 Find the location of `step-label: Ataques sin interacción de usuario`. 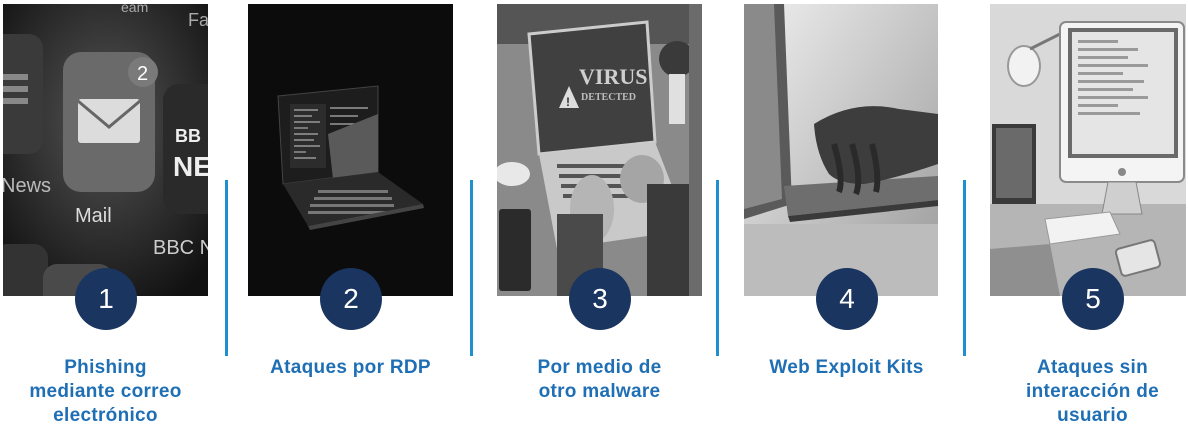

step-label: Ataques sin interacción de usuario is located at coordinates (1083, 392).